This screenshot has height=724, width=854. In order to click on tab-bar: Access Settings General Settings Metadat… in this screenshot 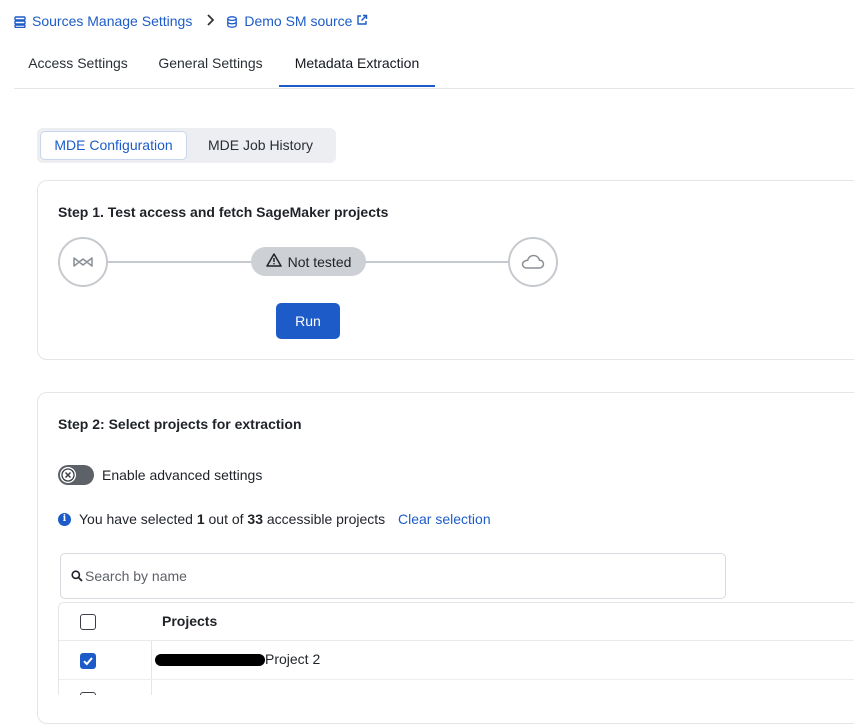, I will do `click(434, 66)`.